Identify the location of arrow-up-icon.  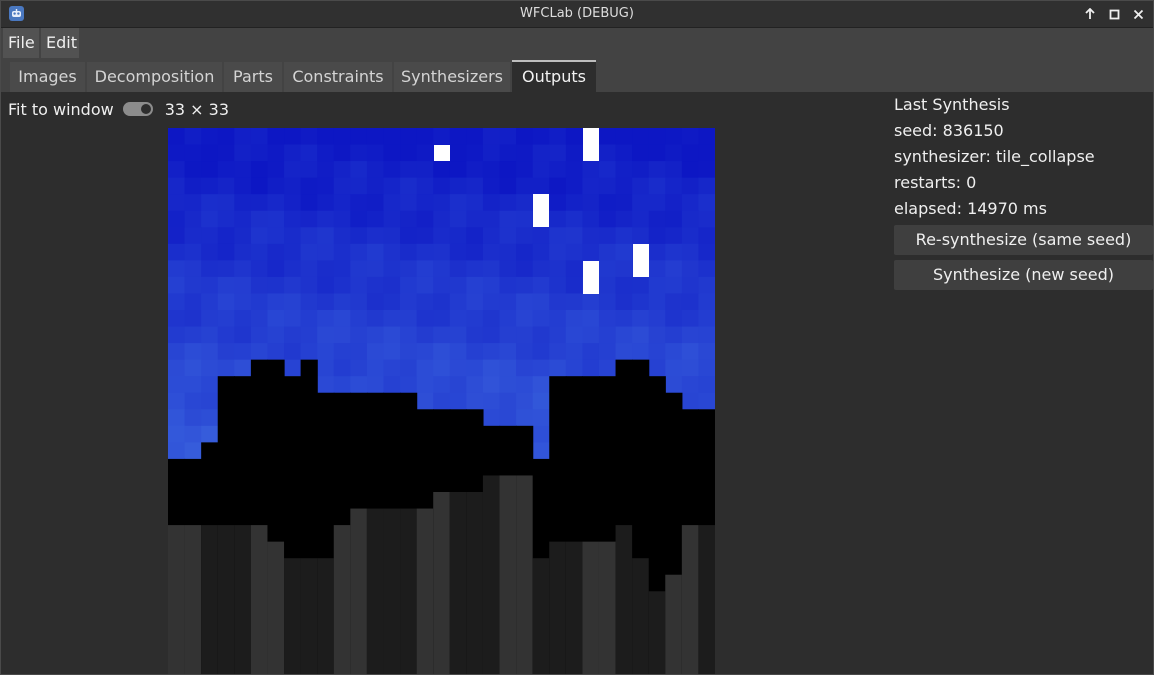
(1090, 13).